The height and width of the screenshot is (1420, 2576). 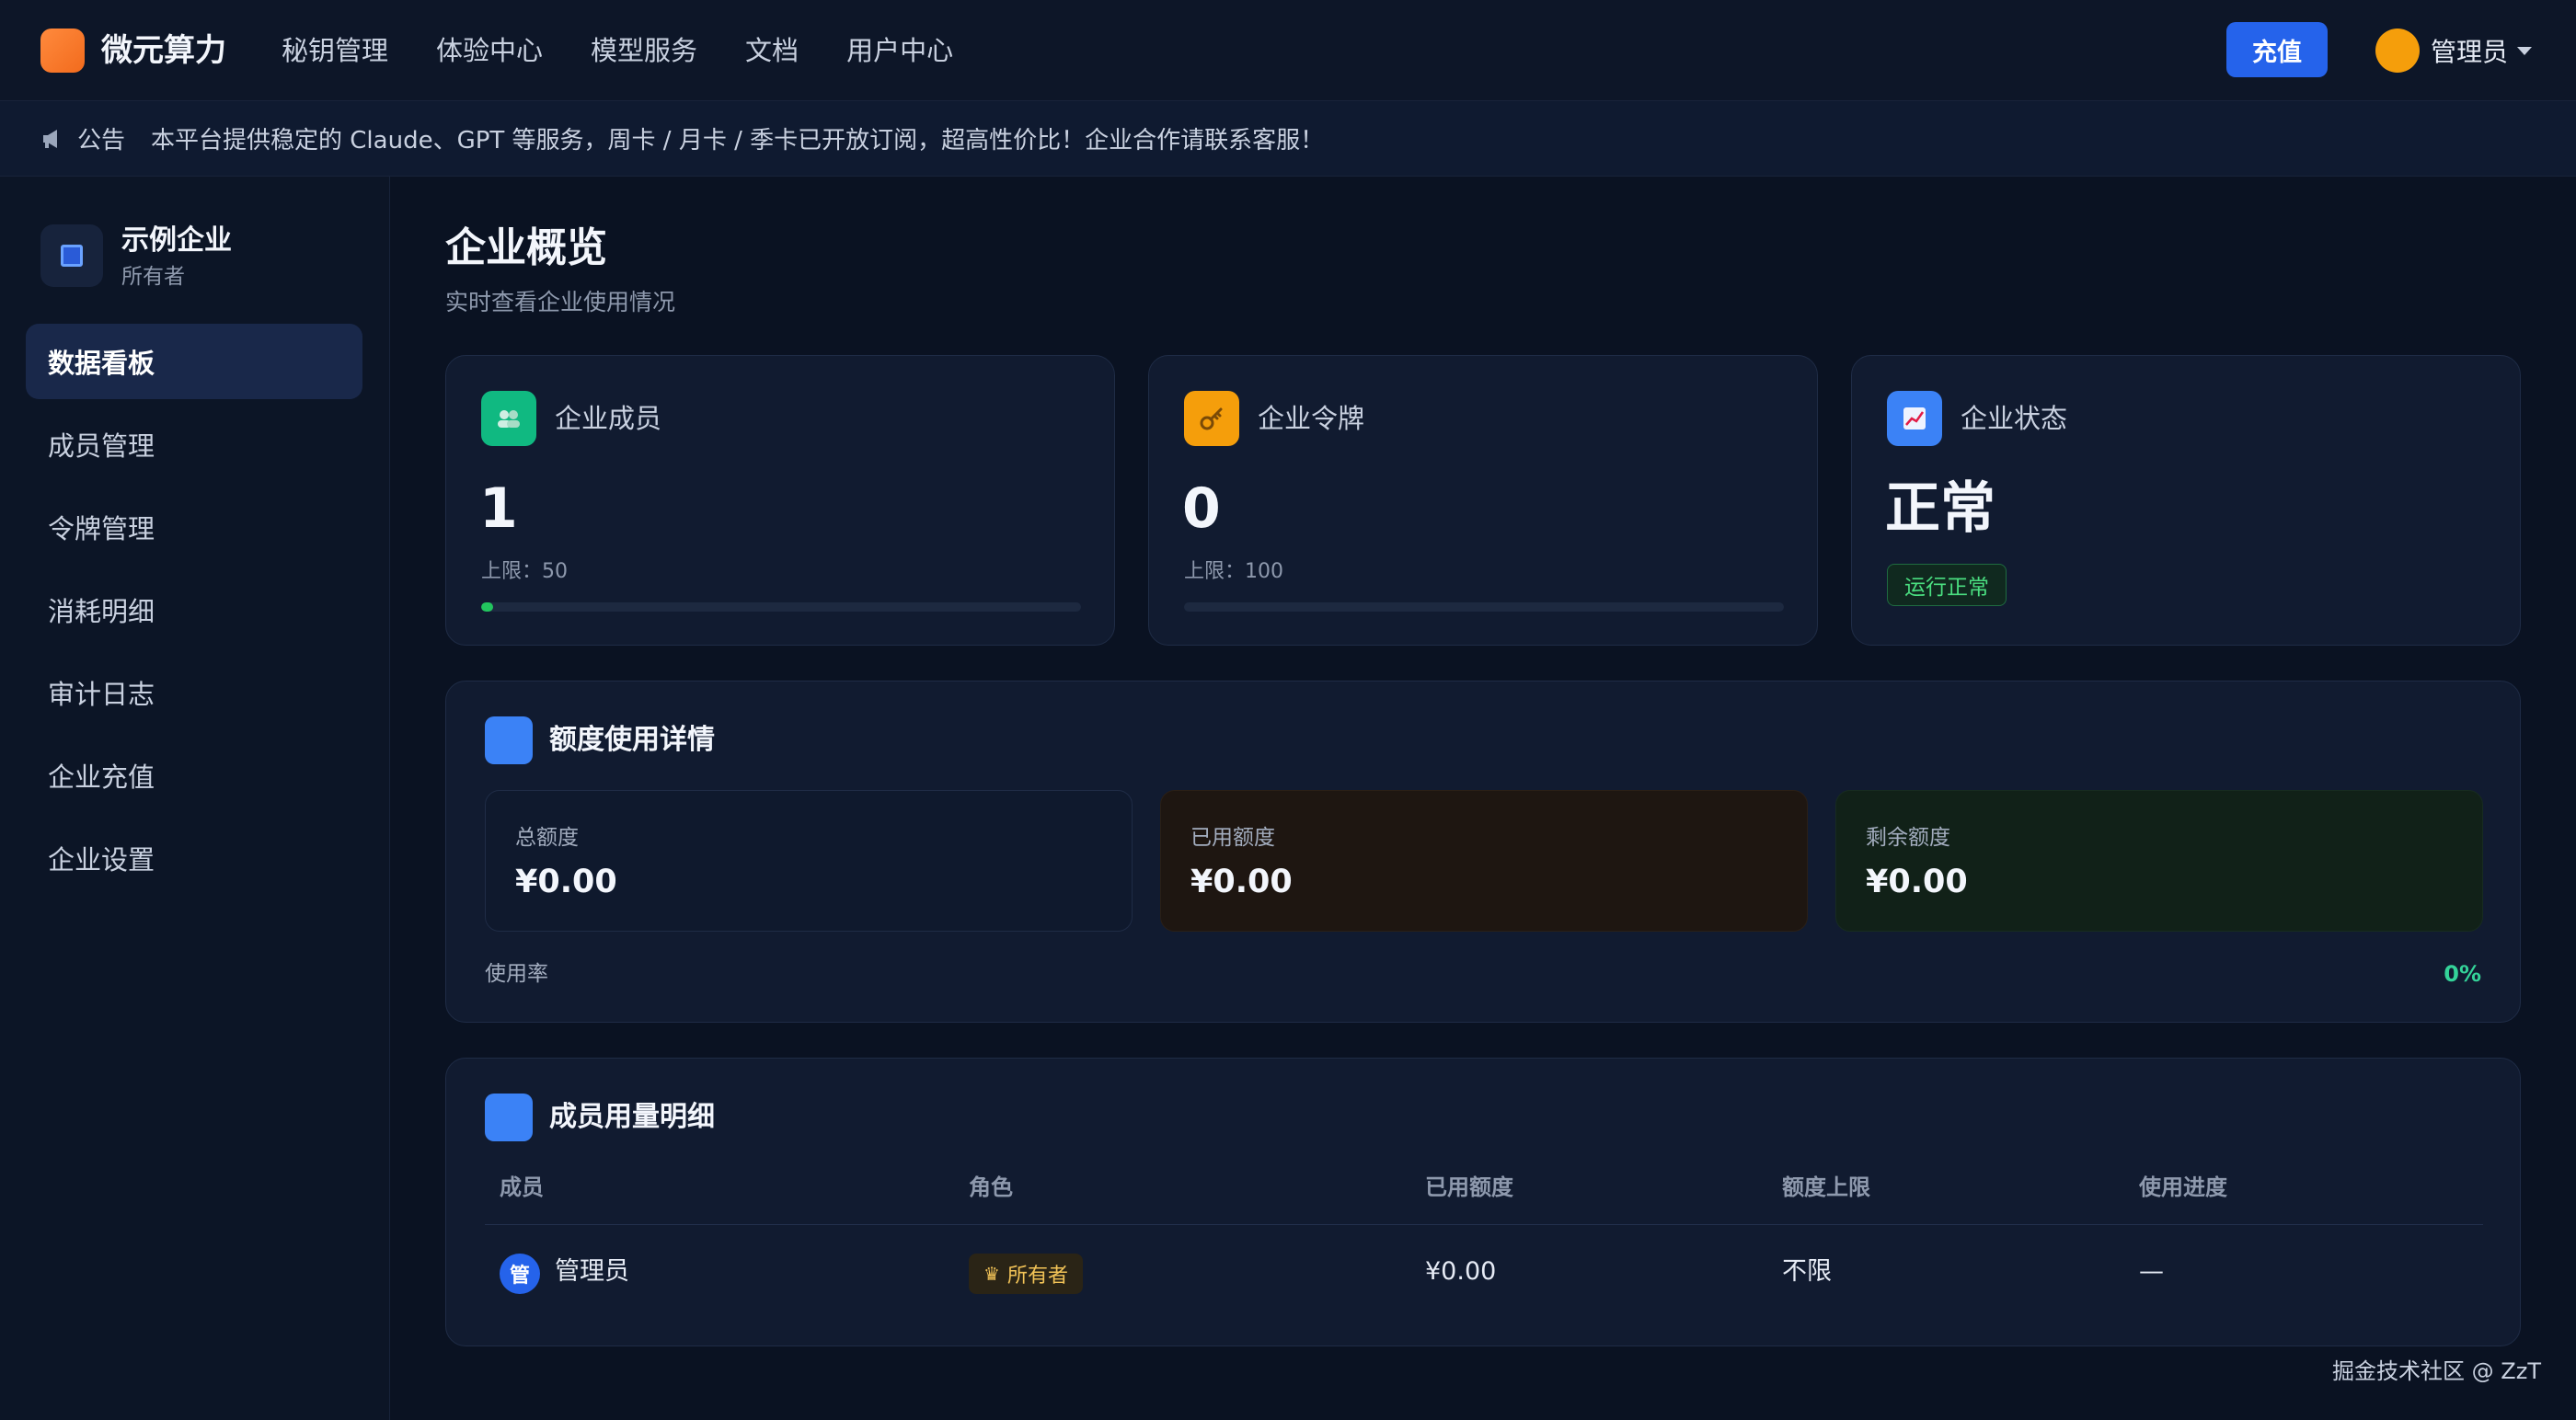 What do you see at coordinates (1461, 1272) in the screenshot?
I see `member-used-quota: ¥0.00` at bounding box center [1461, 1272].